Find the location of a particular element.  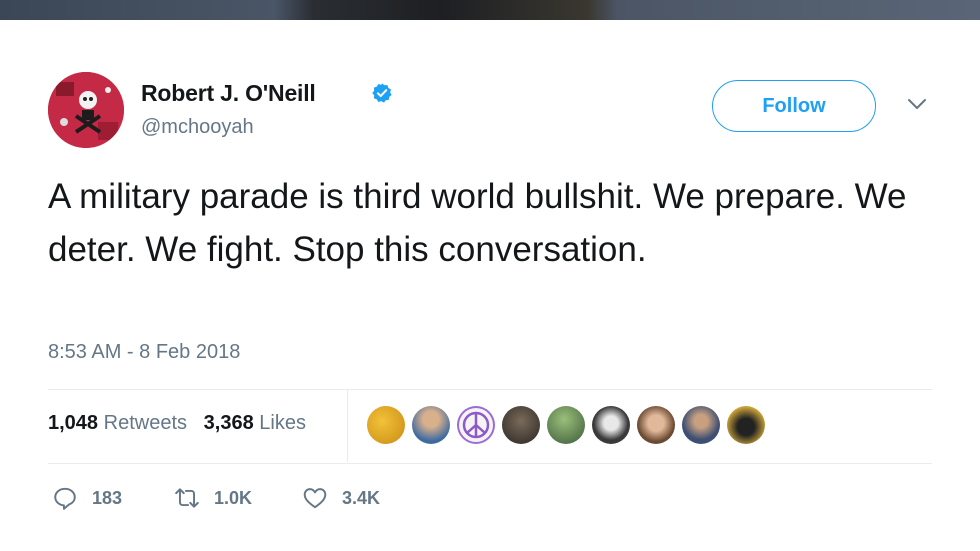

likes-label: Likes is located at coordinates (282, 423).